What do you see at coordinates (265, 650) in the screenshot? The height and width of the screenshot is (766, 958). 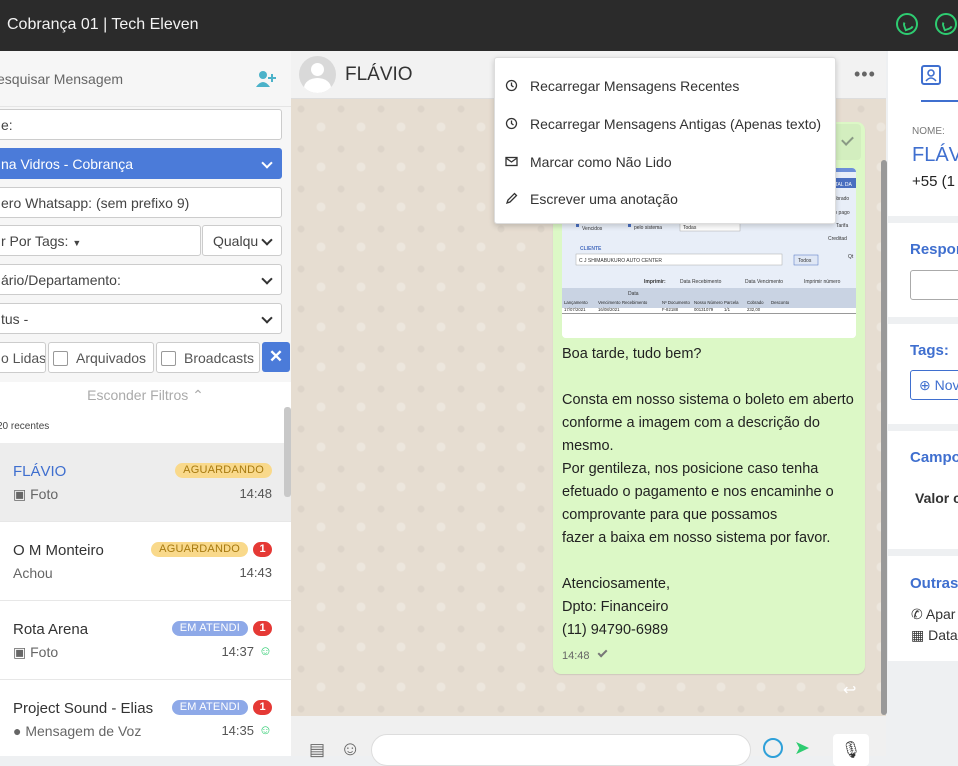 I see `user-icon: ☺` at bounding box center [265, 650].